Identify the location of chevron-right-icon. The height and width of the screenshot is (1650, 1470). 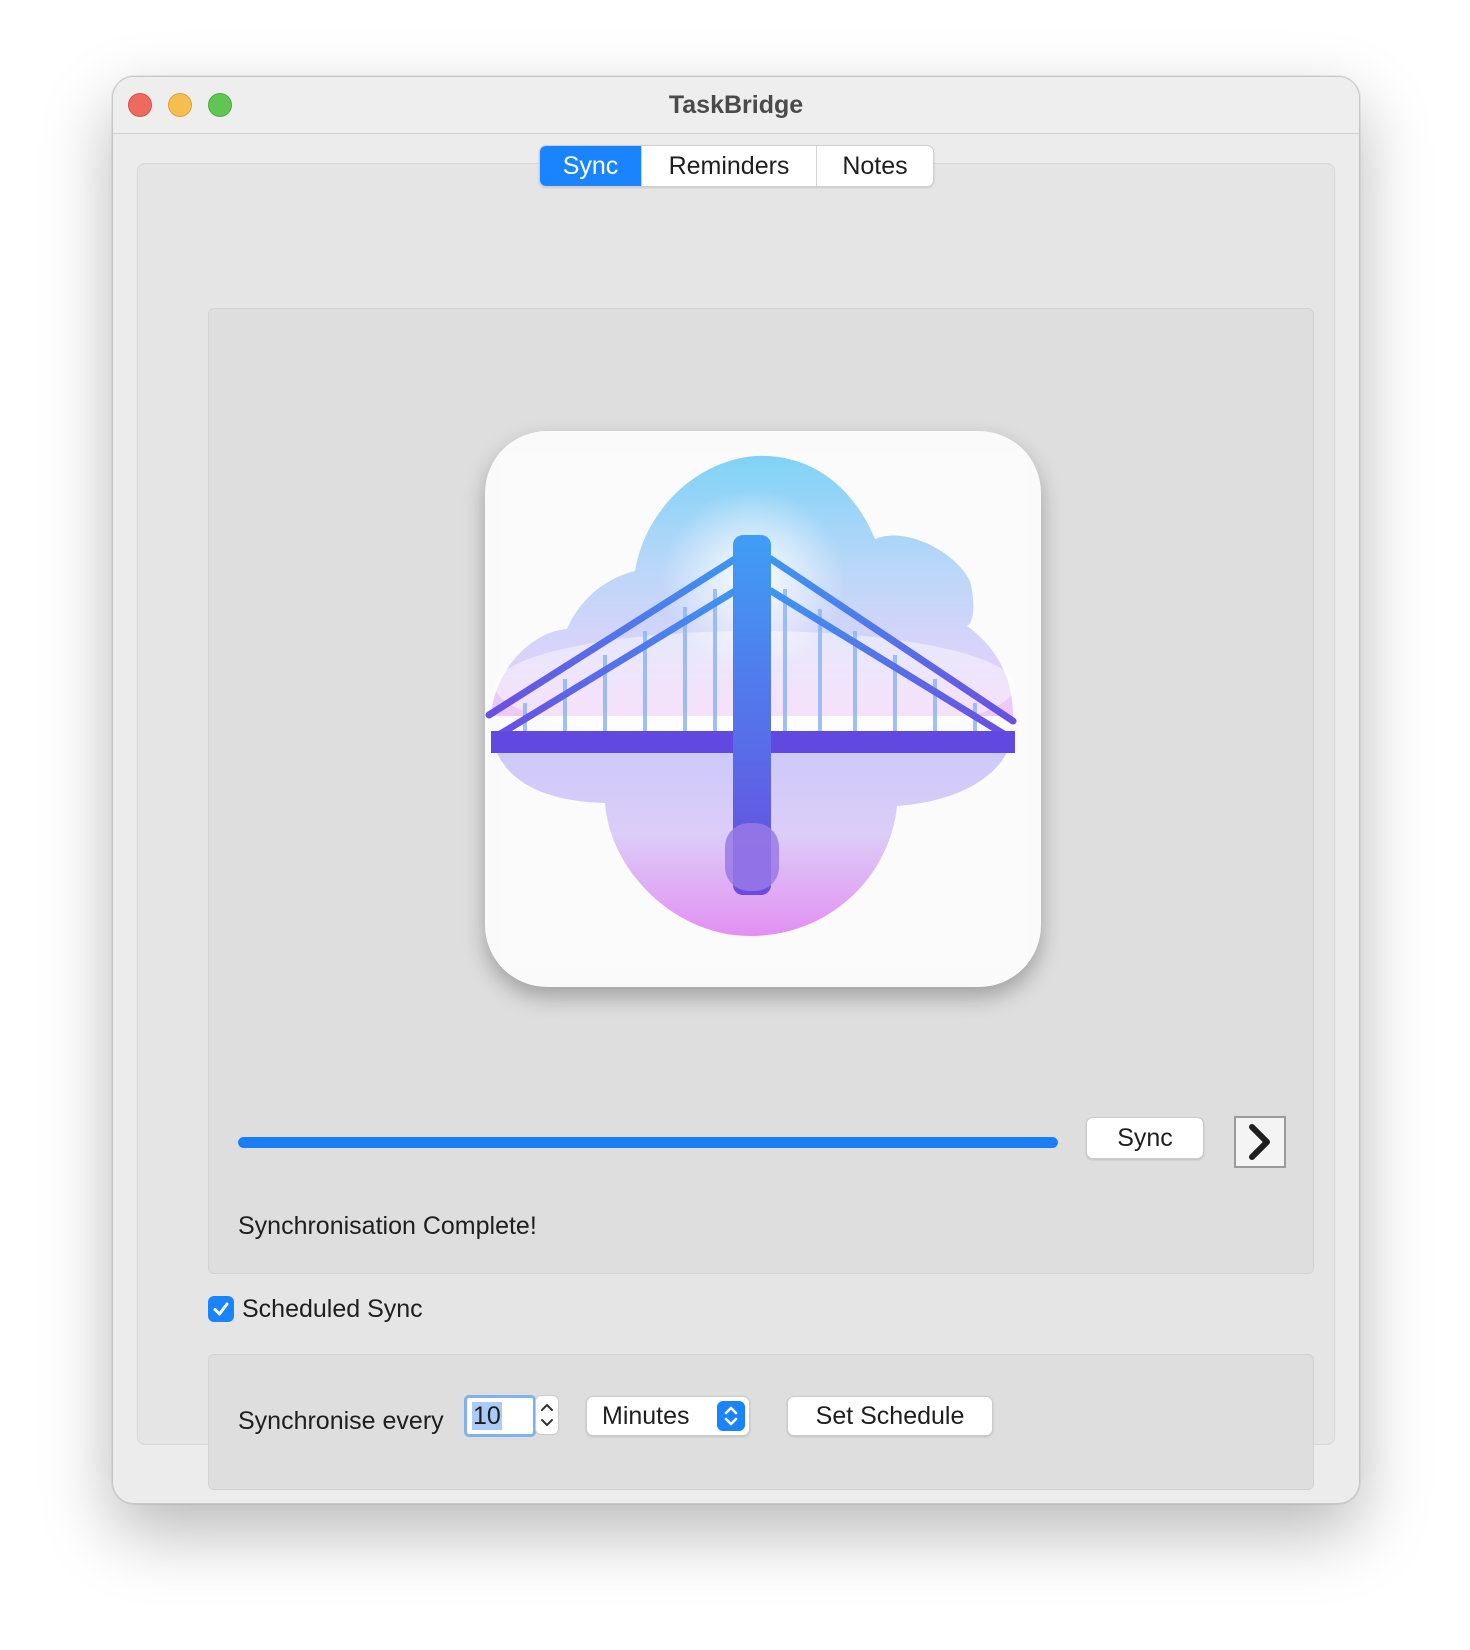
(1259, 1142).